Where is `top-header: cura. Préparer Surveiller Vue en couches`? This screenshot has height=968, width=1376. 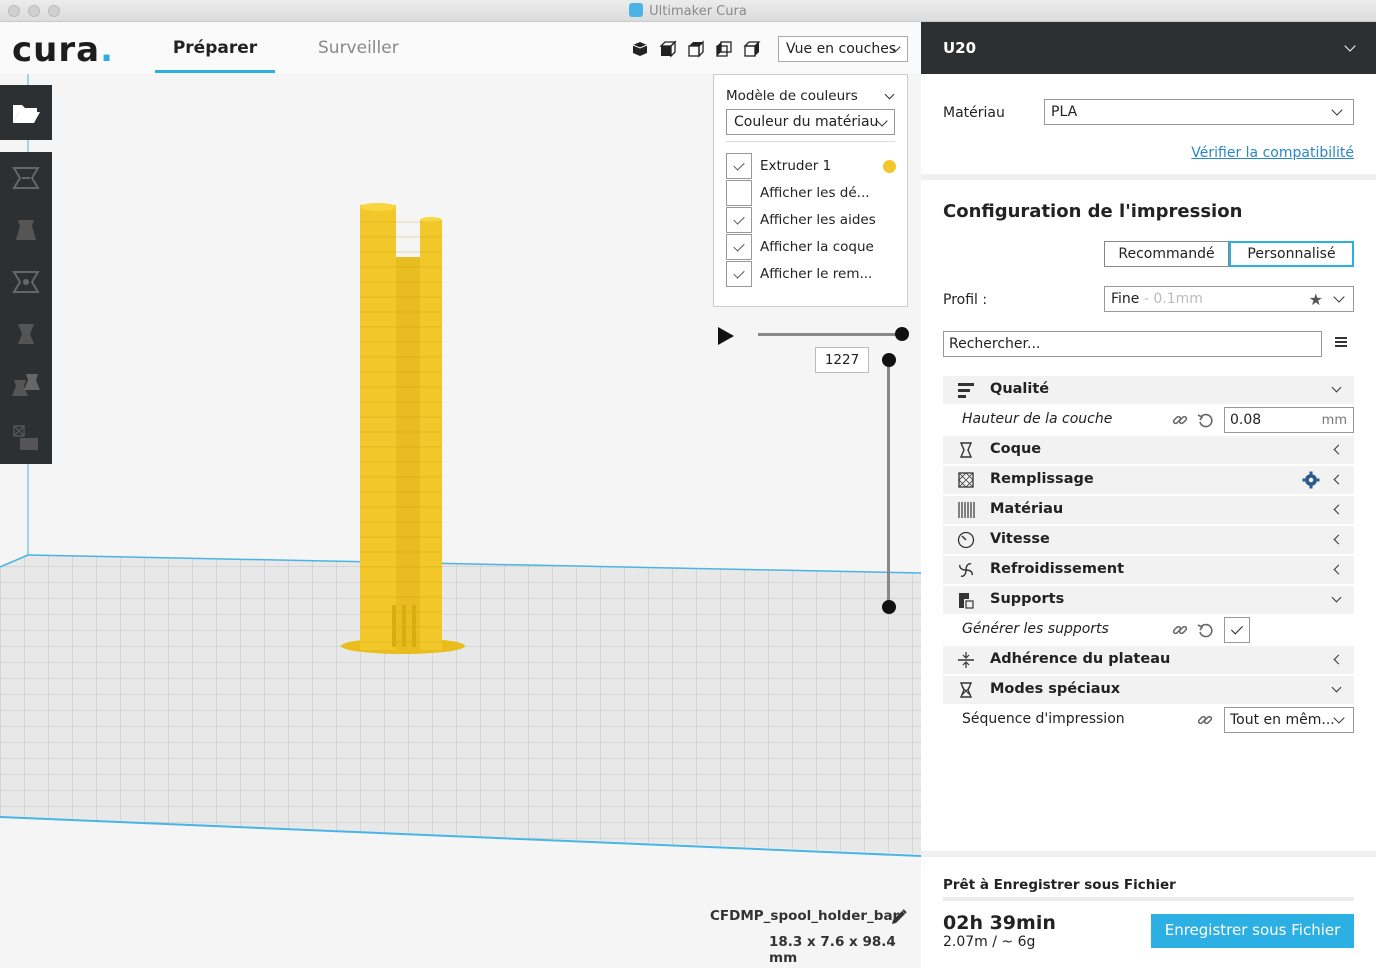
top-header: cura. Préparer Surveiller Vue en couches is located at coordinates (460, 48).